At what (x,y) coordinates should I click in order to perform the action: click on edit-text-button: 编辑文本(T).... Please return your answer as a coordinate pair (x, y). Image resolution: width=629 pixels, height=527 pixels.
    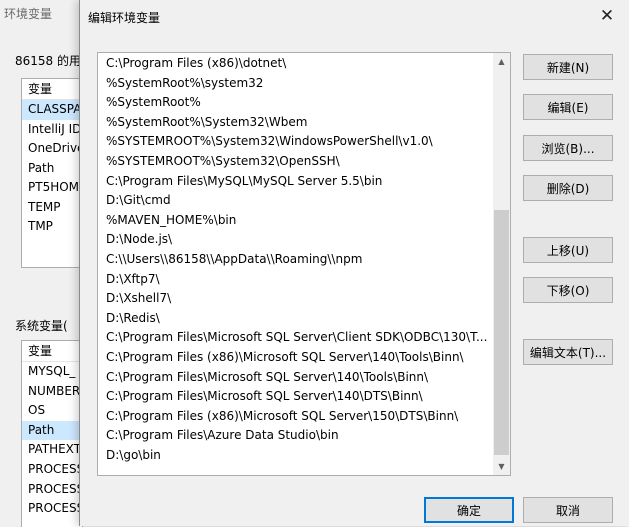
    Looking at the image, I should click on (568, 352).